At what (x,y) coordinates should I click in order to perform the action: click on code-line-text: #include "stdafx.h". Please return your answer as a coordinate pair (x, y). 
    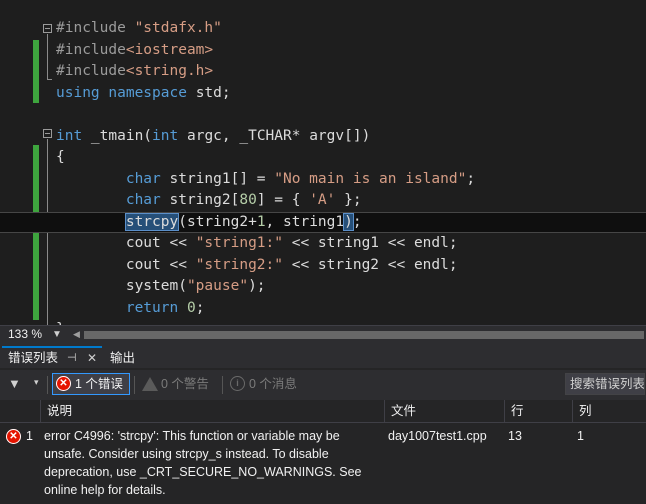
    Looking at the image, I should click on (139, 28).